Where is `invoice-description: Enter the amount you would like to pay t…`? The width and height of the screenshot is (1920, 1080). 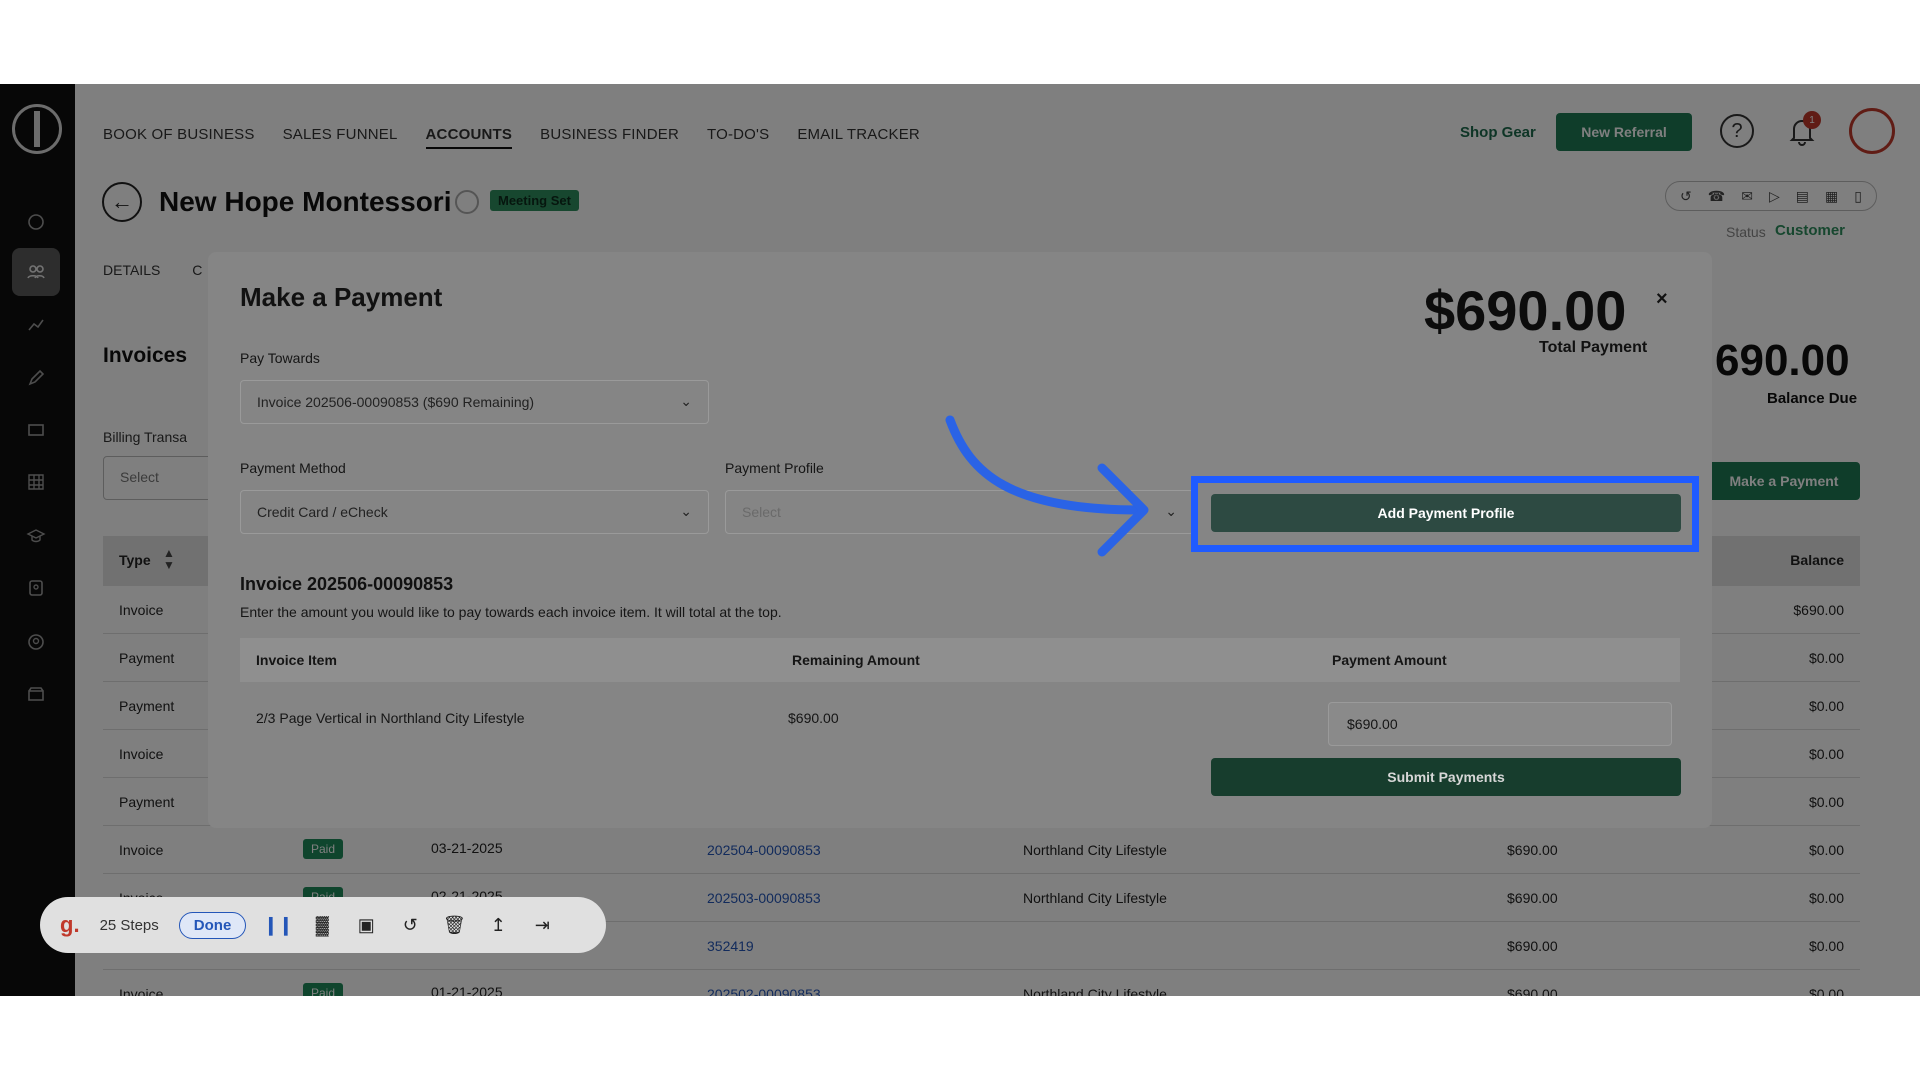 invoice-description: Enter the amount you would like to pay t… is located at coordinates (511, 612).